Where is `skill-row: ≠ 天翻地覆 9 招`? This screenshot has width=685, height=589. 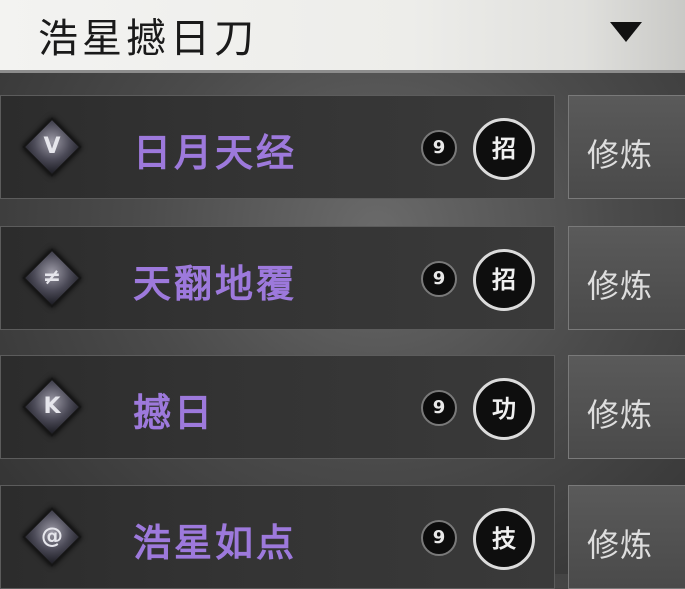
skill-row: ≠ 天翻地覆 9 招 is located at coordinates (277, 278).